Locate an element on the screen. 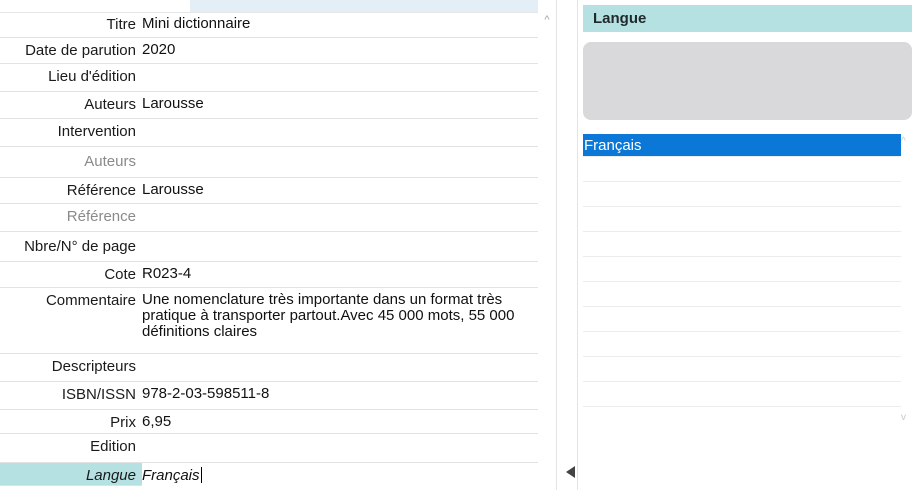  text-caret is located at coordinates (201, 475).